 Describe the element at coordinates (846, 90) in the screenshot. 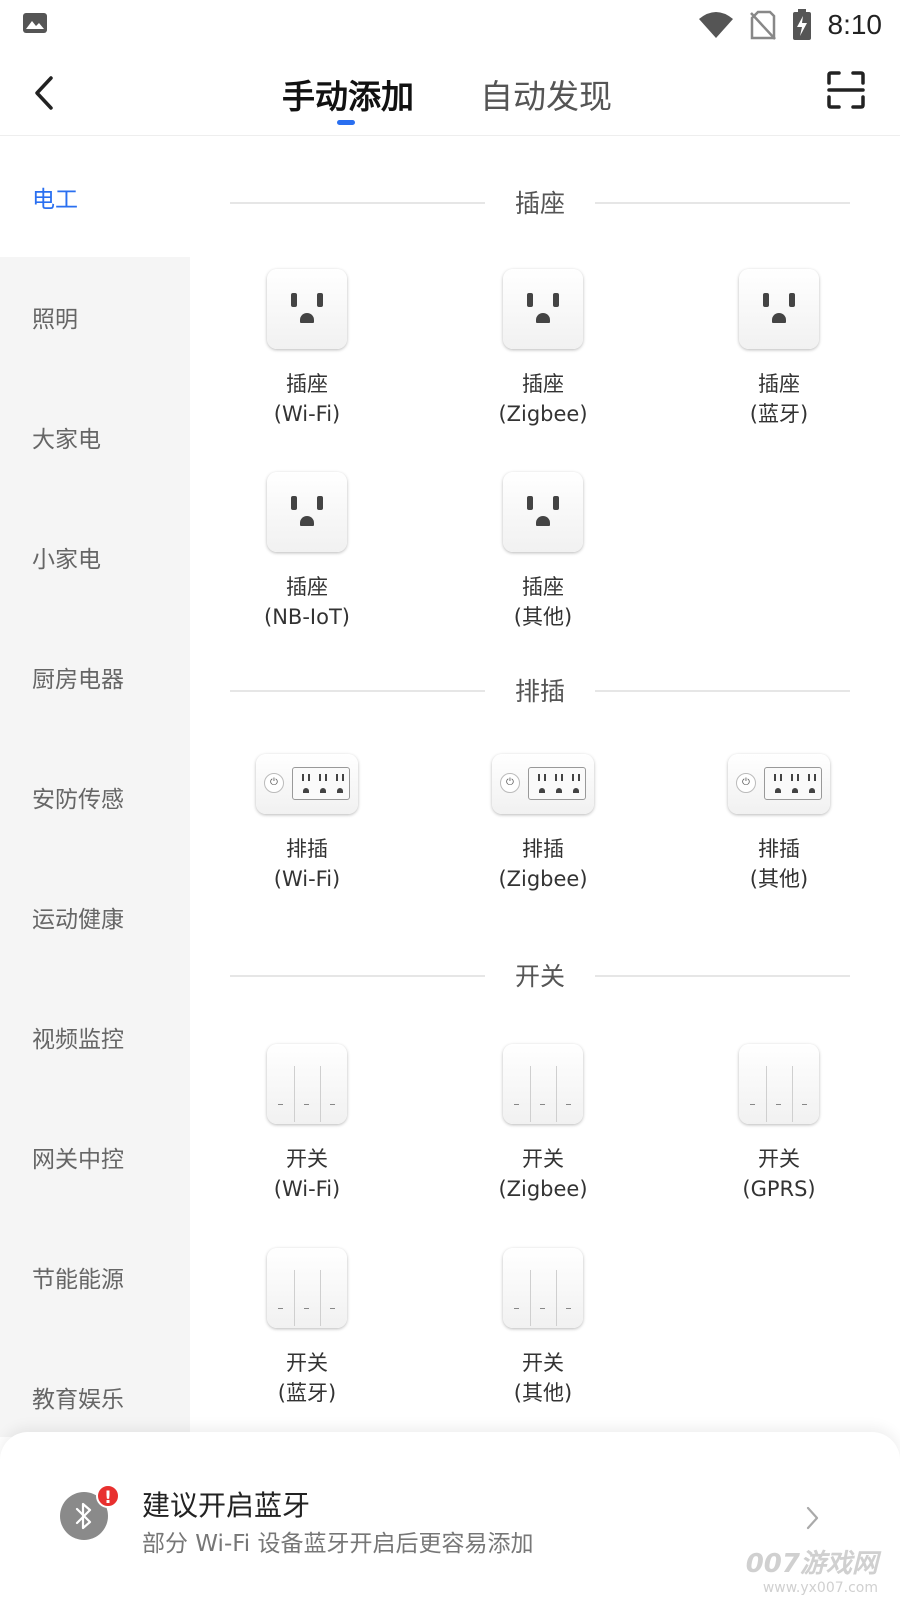

I see `scan-qr-icon` at that location.